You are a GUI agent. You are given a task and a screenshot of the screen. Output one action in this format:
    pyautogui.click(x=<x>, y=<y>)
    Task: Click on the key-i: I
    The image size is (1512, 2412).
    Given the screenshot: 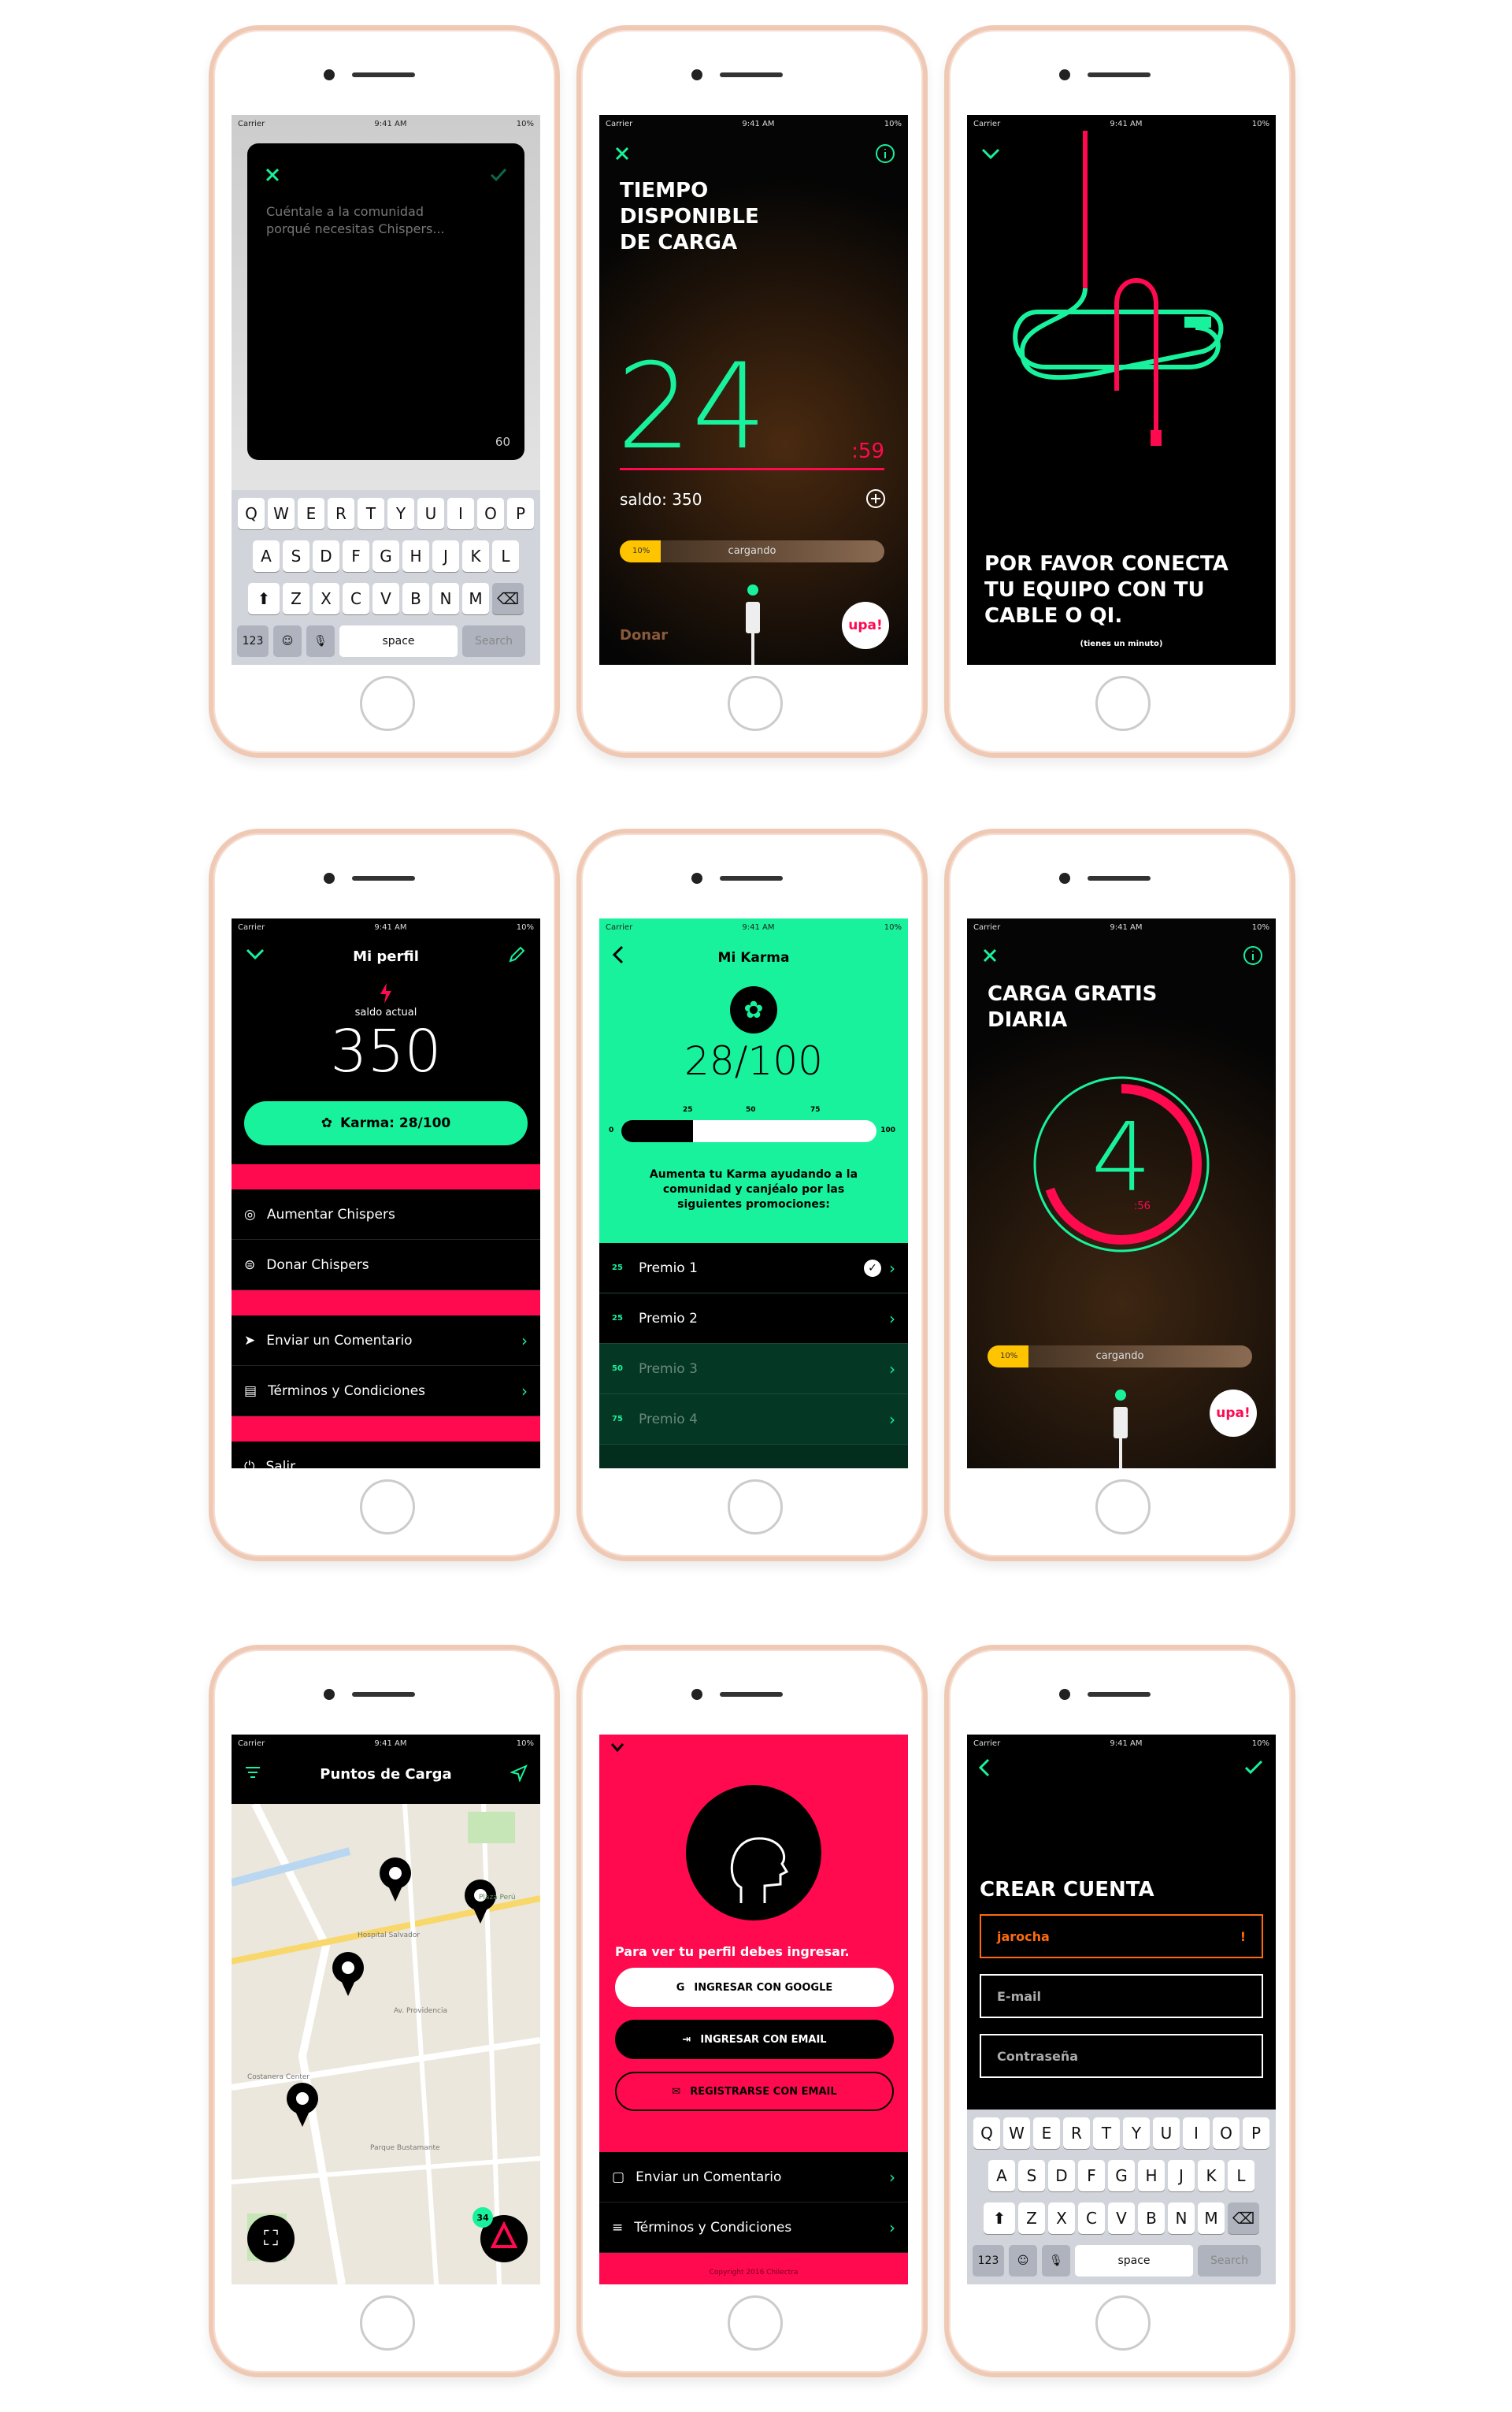 What is the action you would take?
    pyautogui.click(x=1196, y=2133)
    